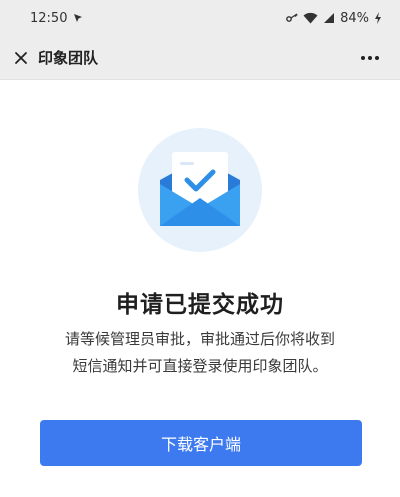 The image size is (400, 497). Describe the element at coordinates (329, 18) in the screenshot. I see `signal-icon` at that location.